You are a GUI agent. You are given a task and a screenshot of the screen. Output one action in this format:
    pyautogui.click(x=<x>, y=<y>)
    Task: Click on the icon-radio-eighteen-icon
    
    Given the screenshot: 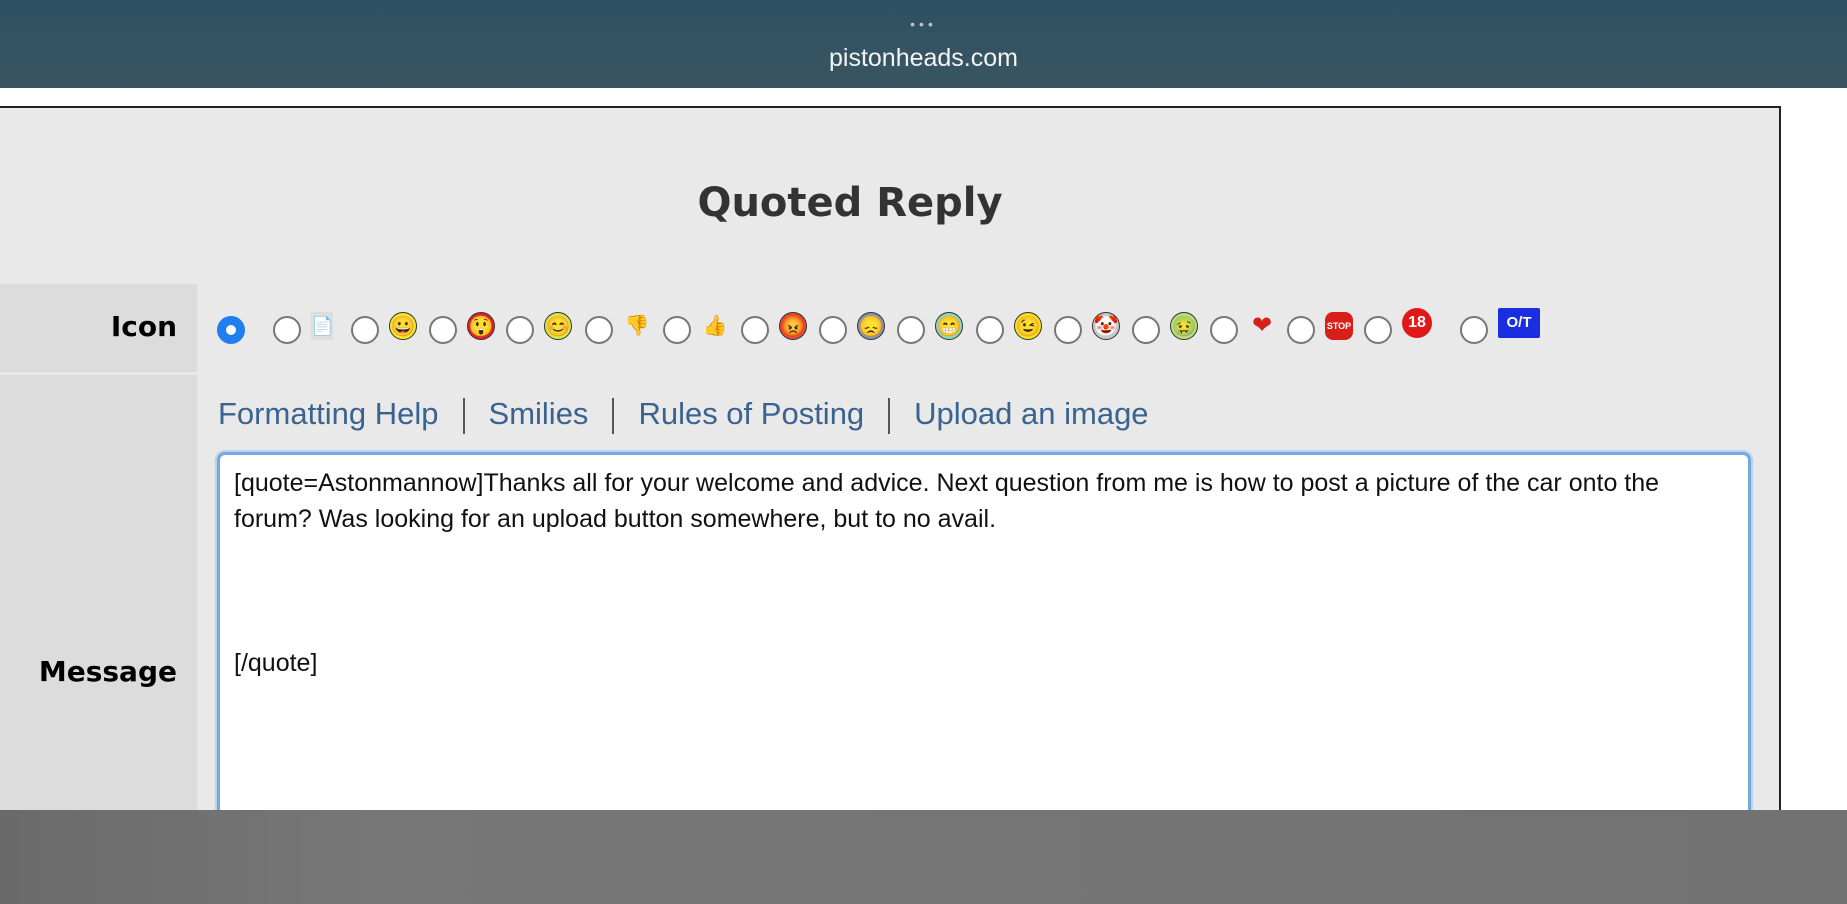 What is the action you would take?
    pyautogui.click(x=1378, y=330)
    